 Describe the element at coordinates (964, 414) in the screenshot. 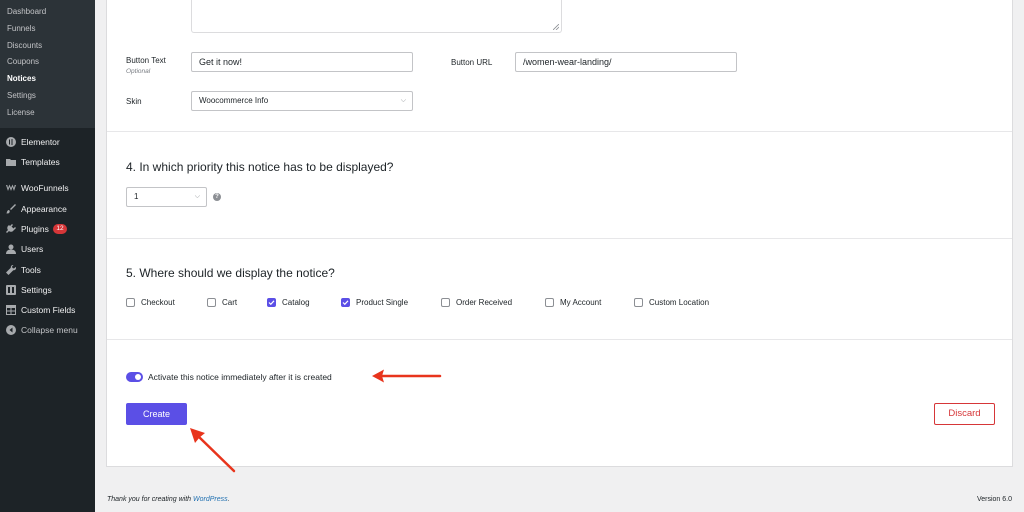

I see `discard-button: Discard` at that location.